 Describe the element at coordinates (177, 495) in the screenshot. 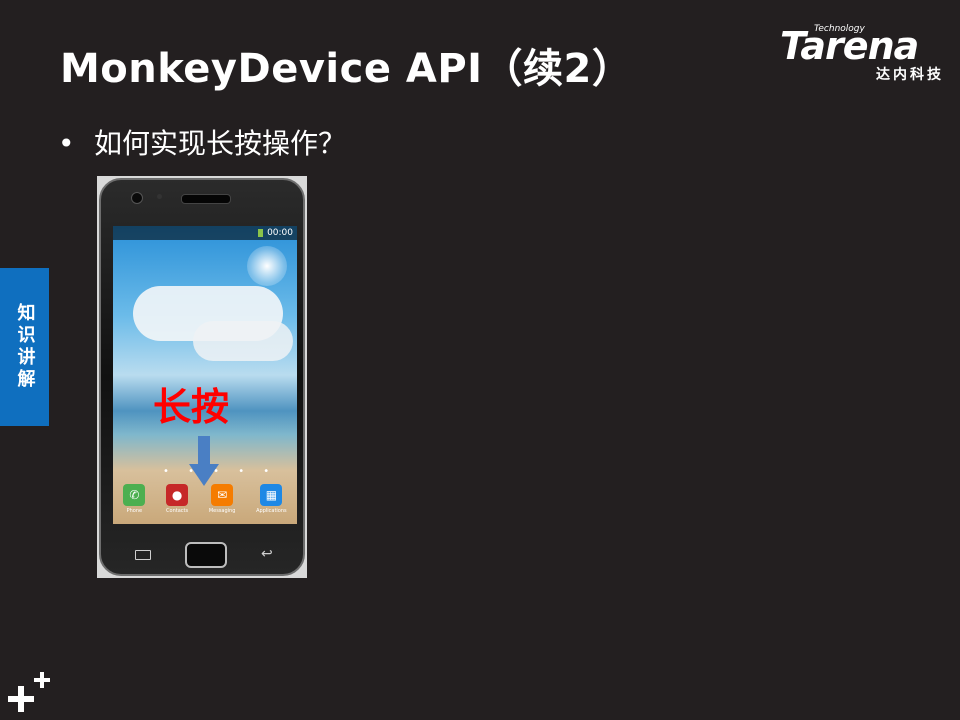

I see `contacts-icon: ●` at that location.